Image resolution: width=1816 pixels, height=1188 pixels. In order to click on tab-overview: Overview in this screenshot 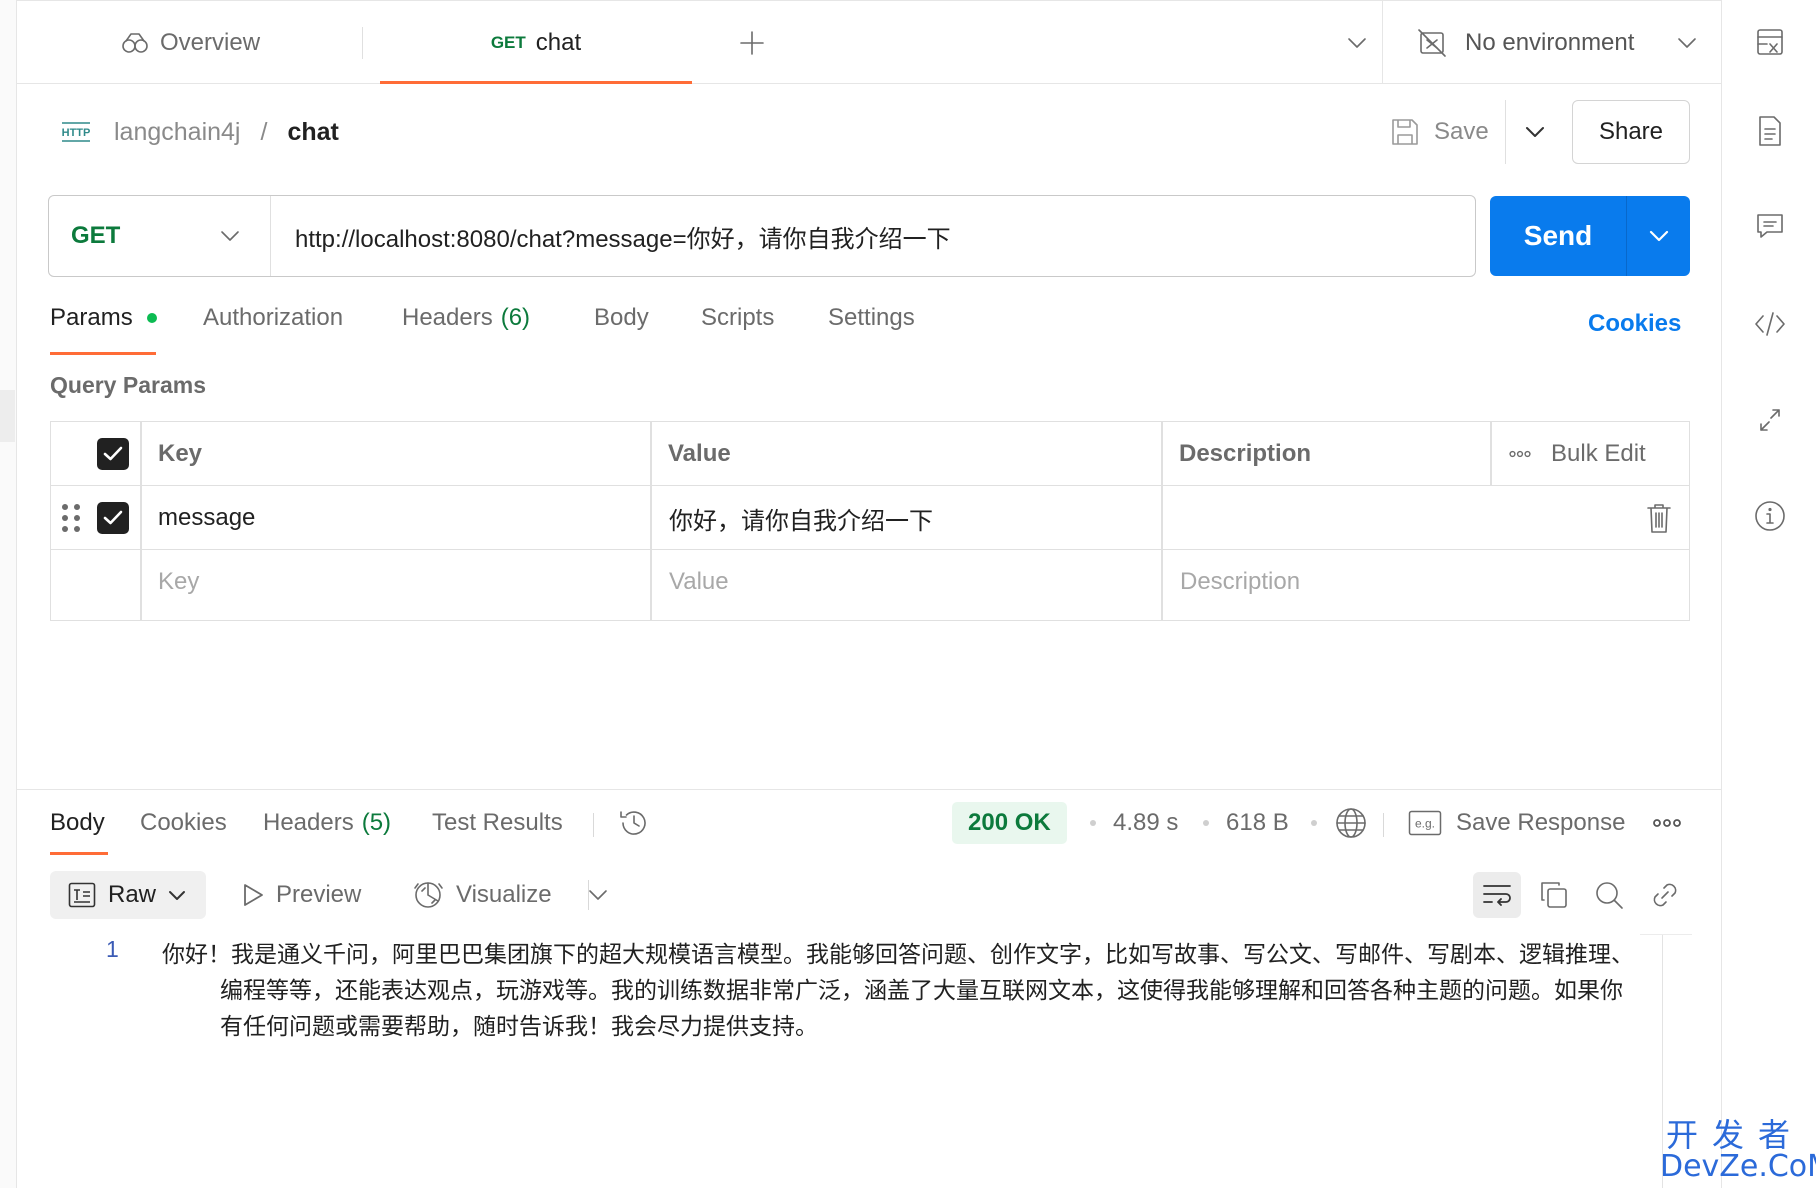, I will do `click(190, 42)`.